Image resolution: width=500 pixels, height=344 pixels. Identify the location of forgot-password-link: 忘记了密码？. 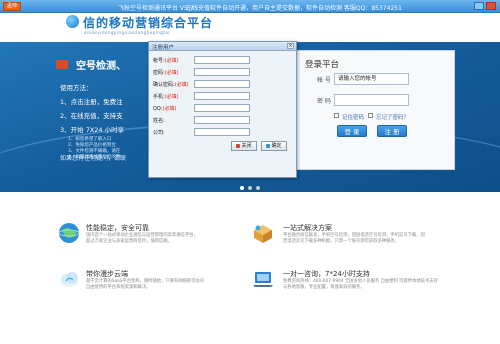
(392, 117).